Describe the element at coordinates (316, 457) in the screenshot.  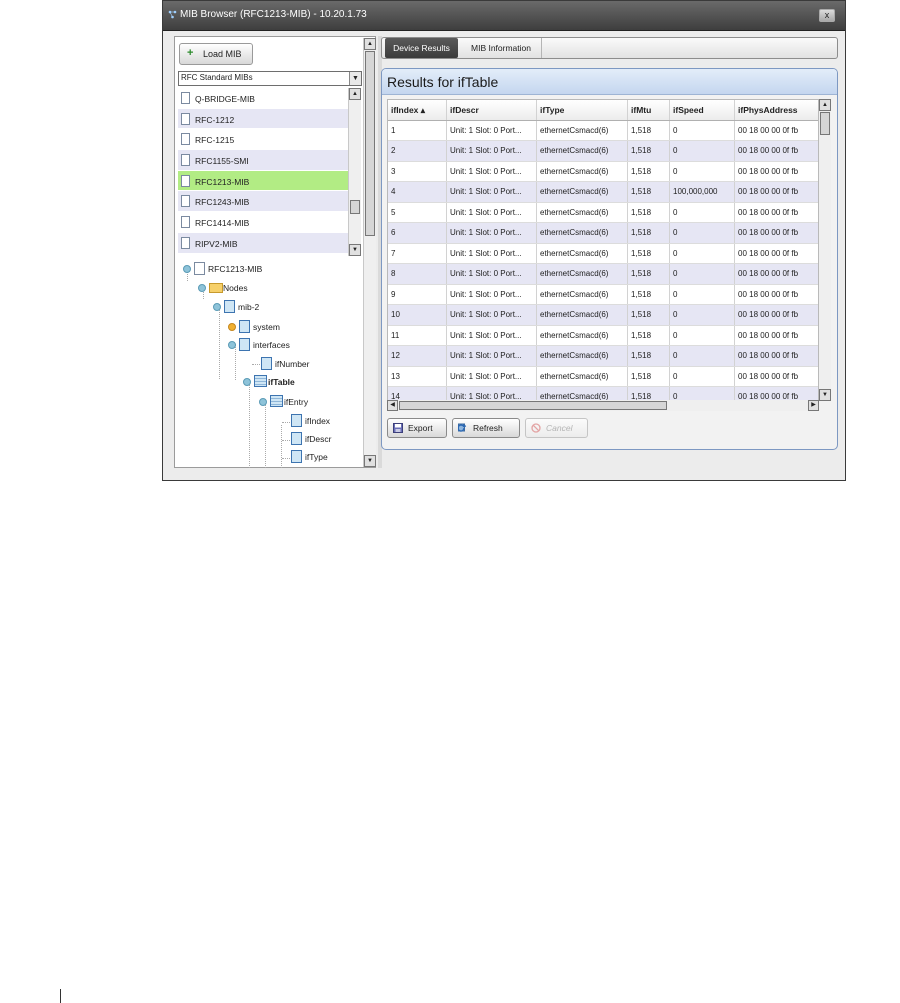
I see `tree-node-label: ifType` at that location.